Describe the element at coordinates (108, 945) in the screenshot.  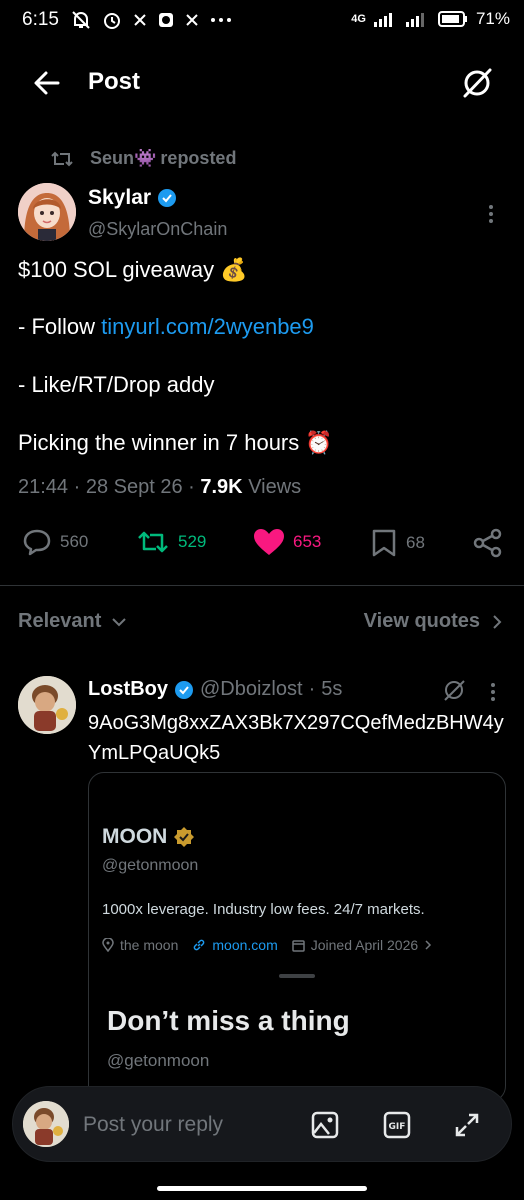
I see `location-icon` at that location.